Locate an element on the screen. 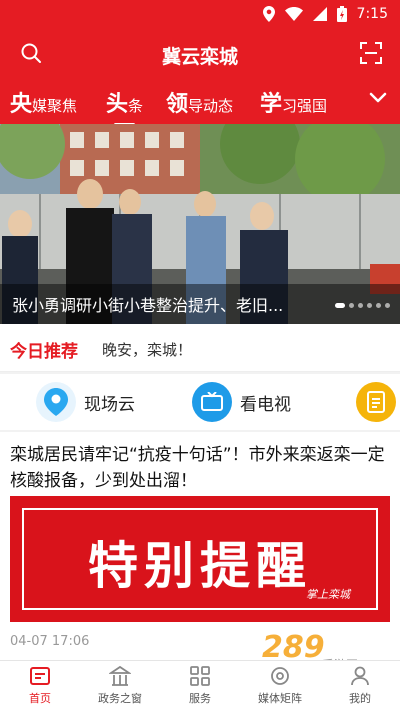  media-icon is located at coordinates (280, 676).